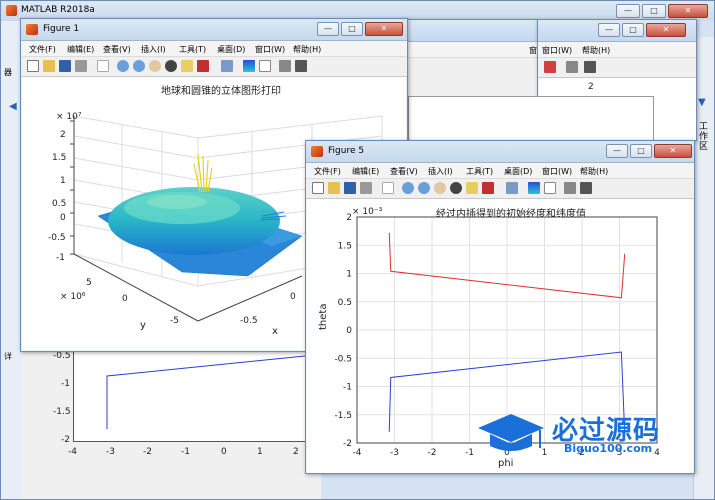 This screenshot has width=715, height=500. What do you see at coordinates (609, 30) in the screenshot?
I see `back-fig-minimize-button: —` at bounding box center [609, 30].